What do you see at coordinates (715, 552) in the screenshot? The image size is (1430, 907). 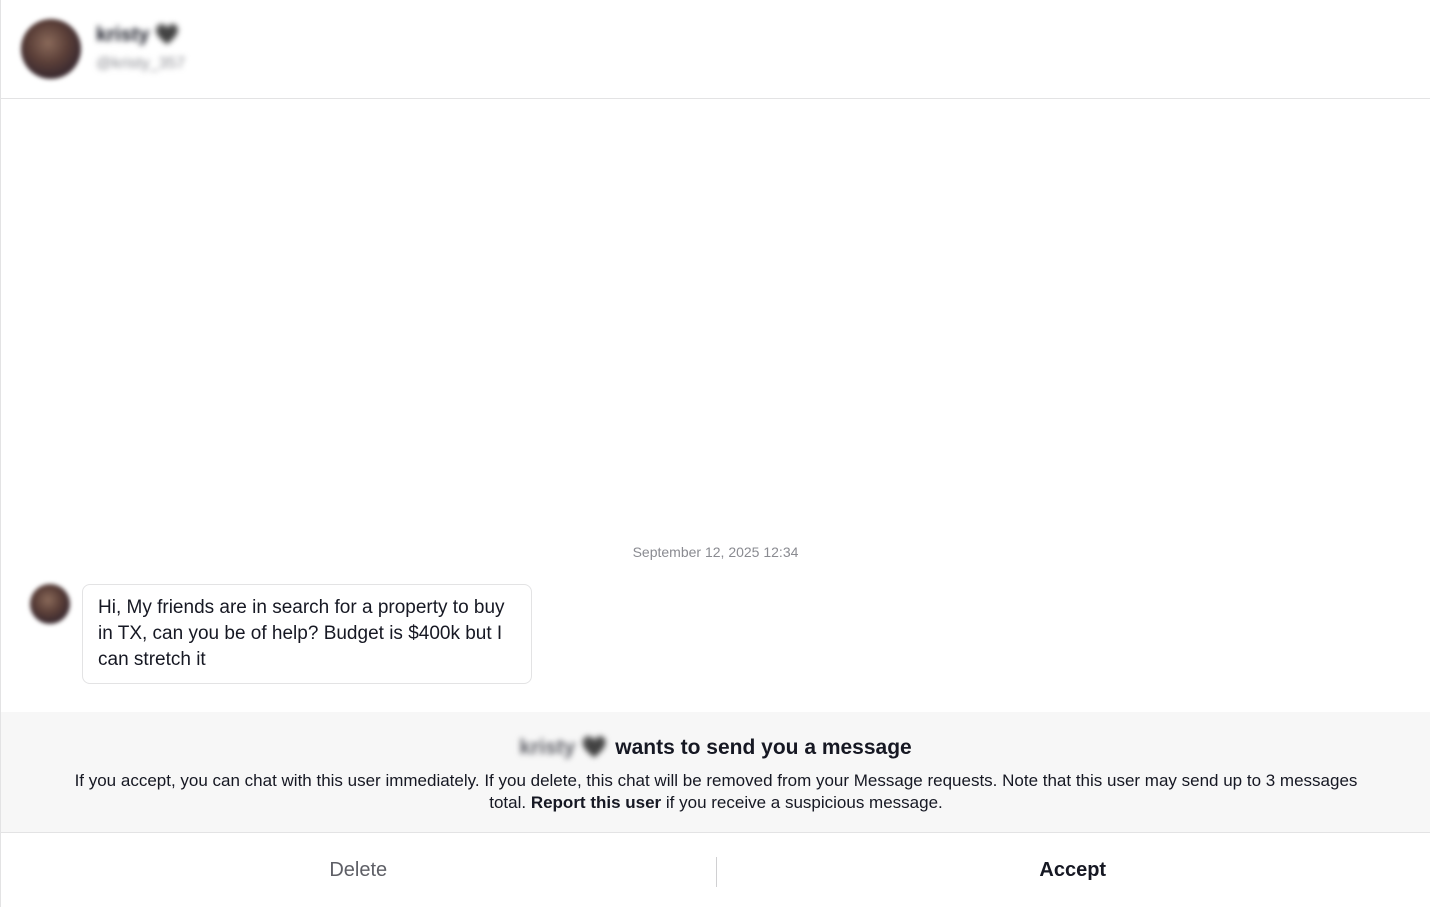 I see `message-timestamp: September 12, 2025 12:34` at bounding box center [715, 552].